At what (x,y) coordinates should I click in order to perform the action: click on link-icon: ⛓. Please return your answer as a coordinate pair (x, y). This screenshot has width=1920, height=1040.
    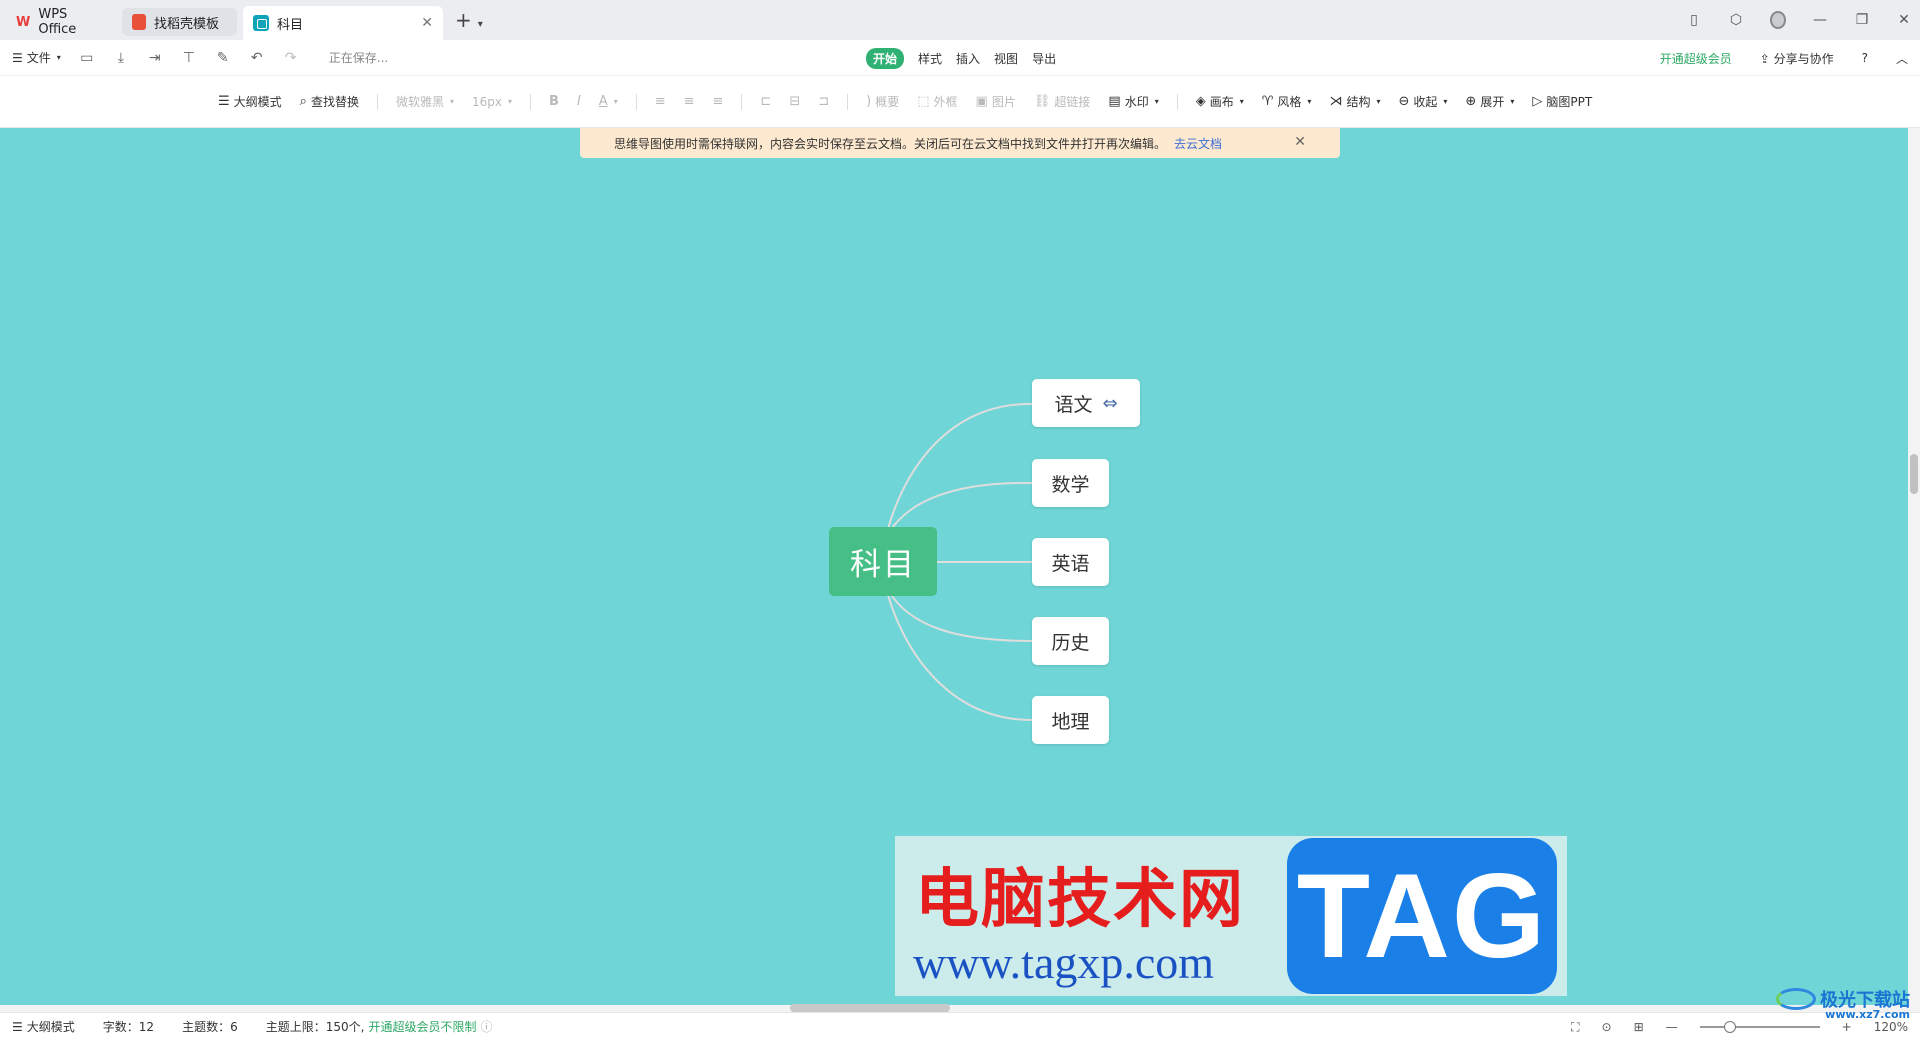
    Looking at the image, I should click on (1042, 101).